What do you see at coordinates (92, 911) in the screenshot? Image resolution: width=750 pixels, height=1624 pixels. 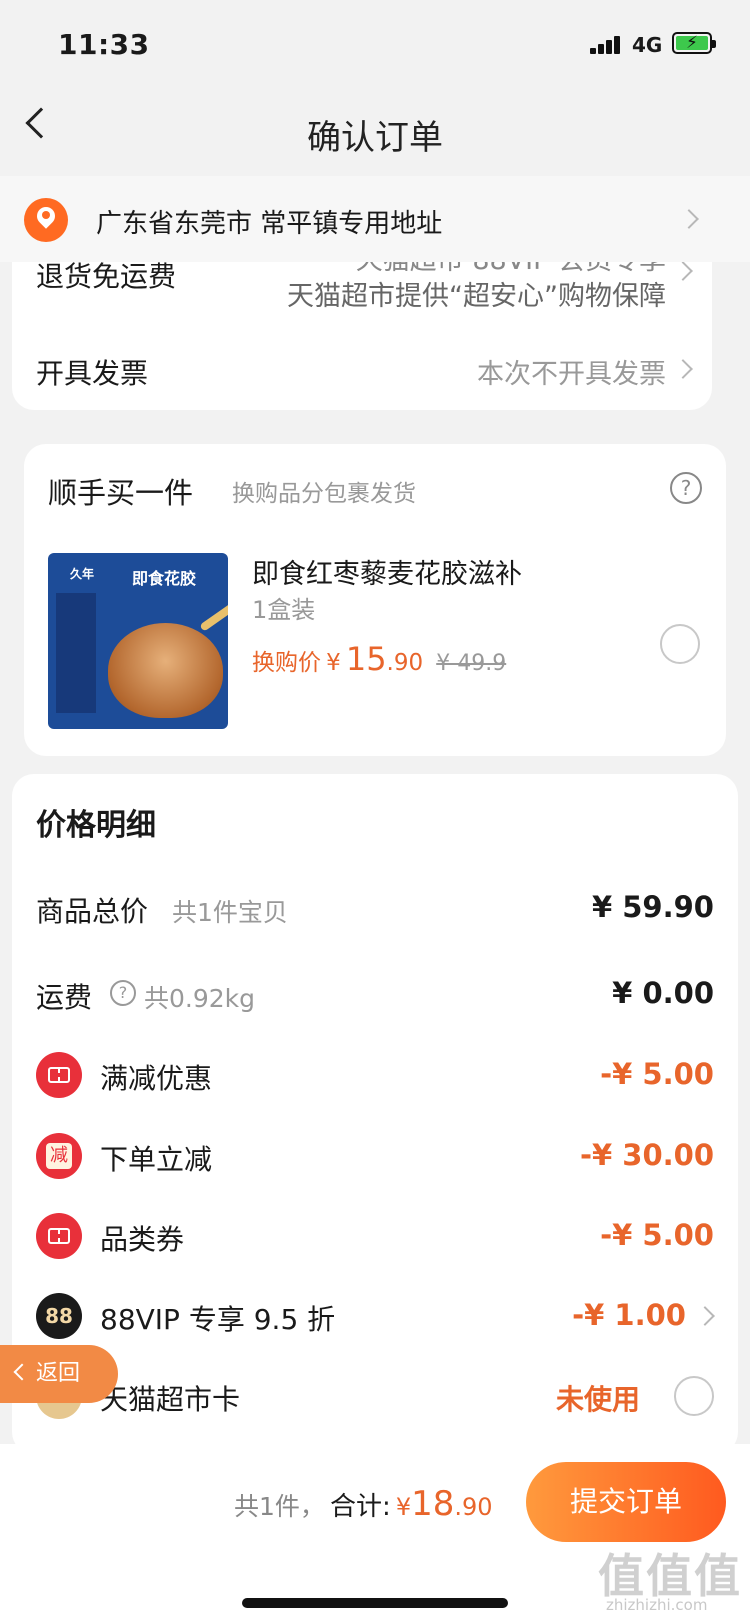 I see `subtotal-label: 商品总价` at bounding box center [92, 911].